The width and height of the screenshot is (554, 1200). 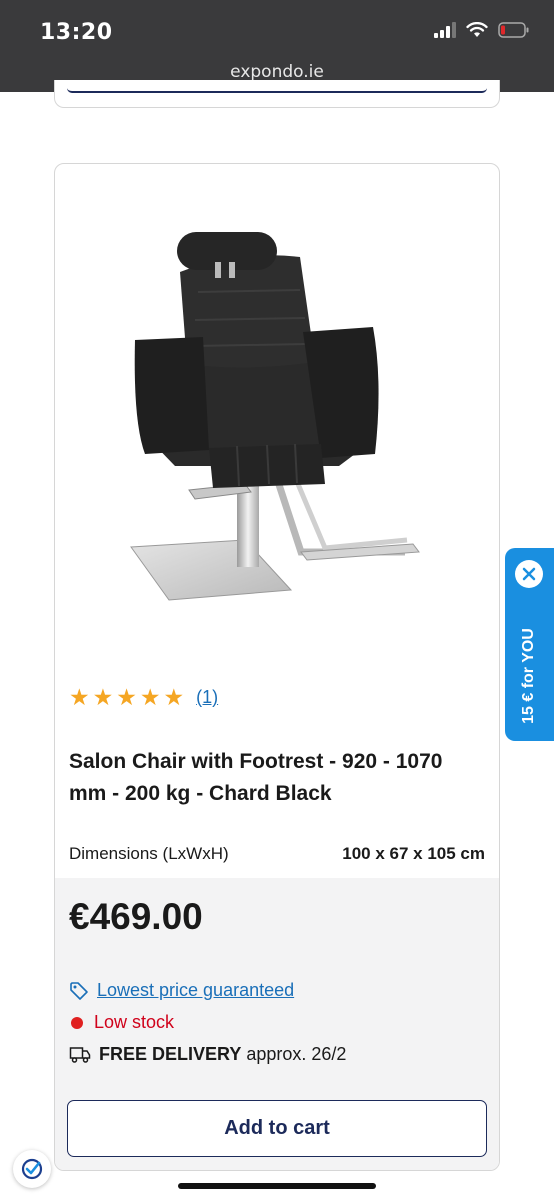 I want to click on stock-status: Low stock, so click(x=134, y=1022).